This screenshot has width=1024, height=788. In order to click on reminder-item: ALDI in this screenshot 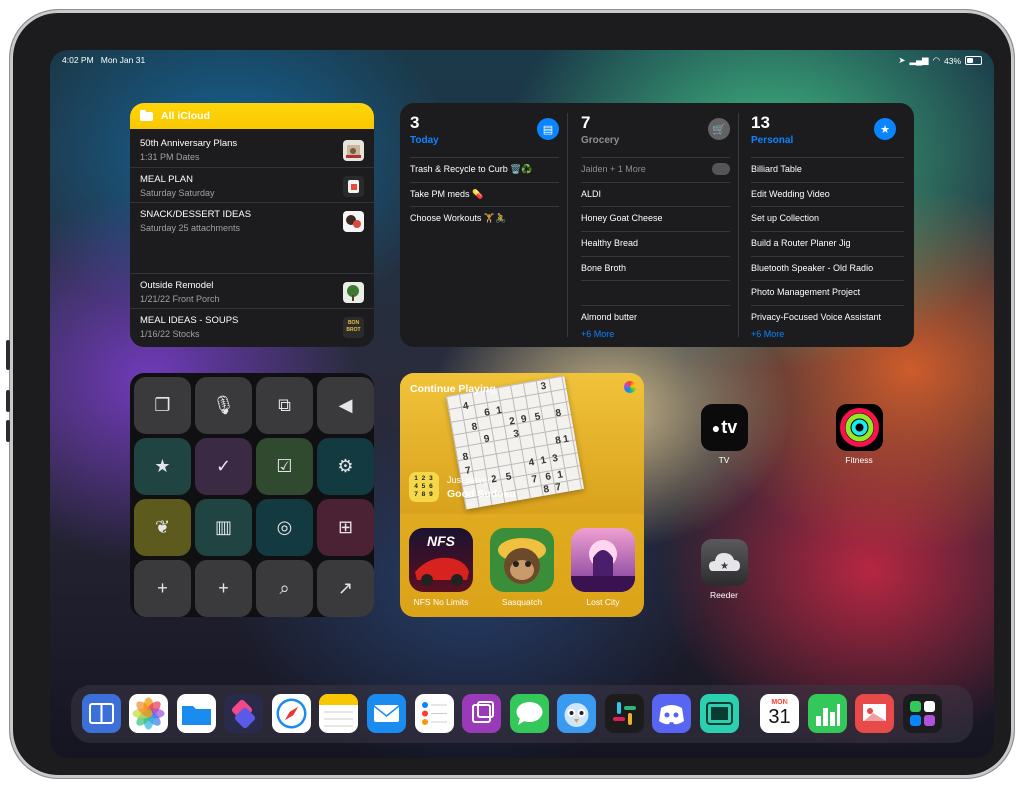, I will do `click(655, 194)`.